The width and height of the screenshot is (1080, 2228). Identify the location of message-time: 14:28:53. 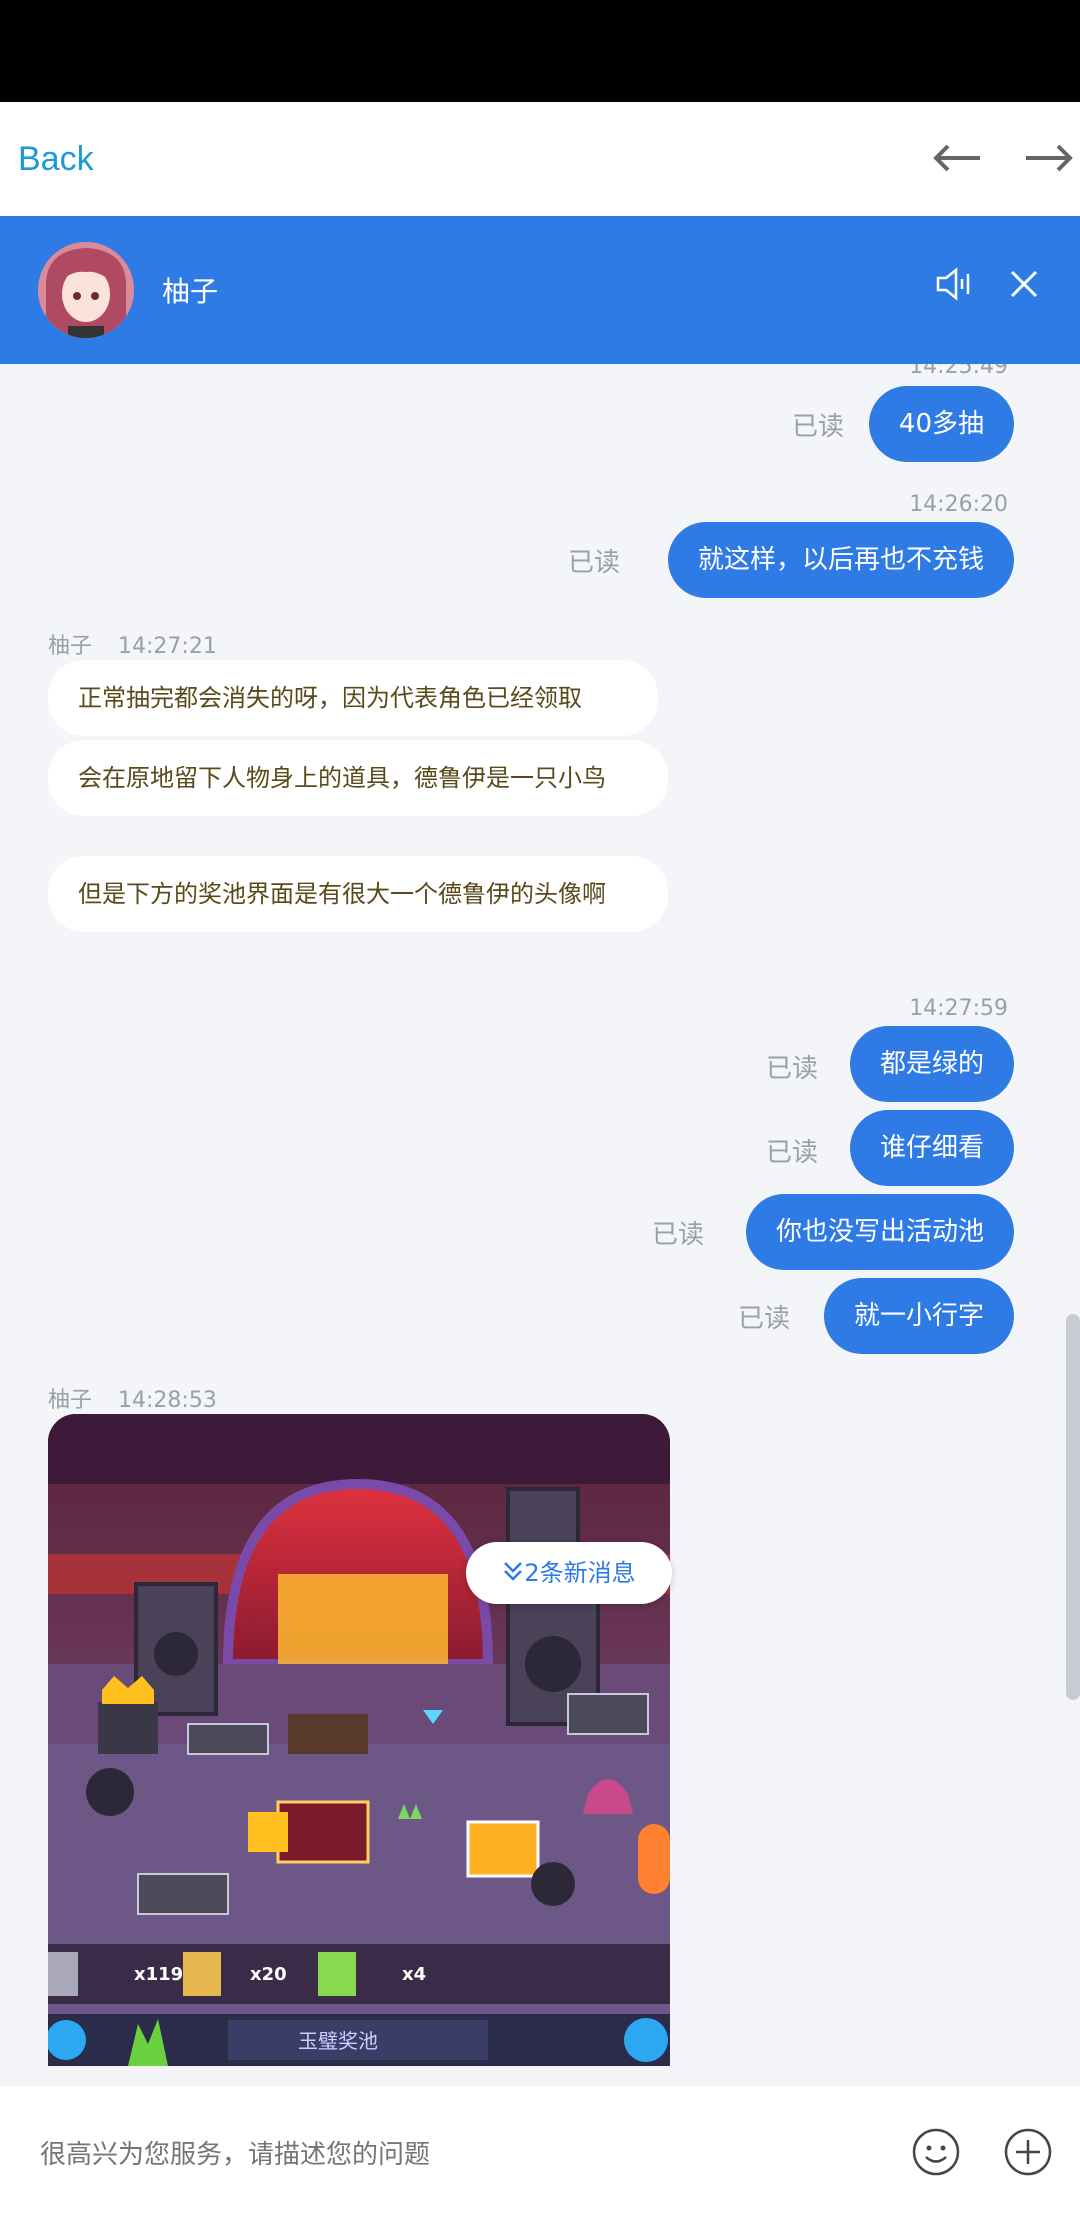
(167, 1400).